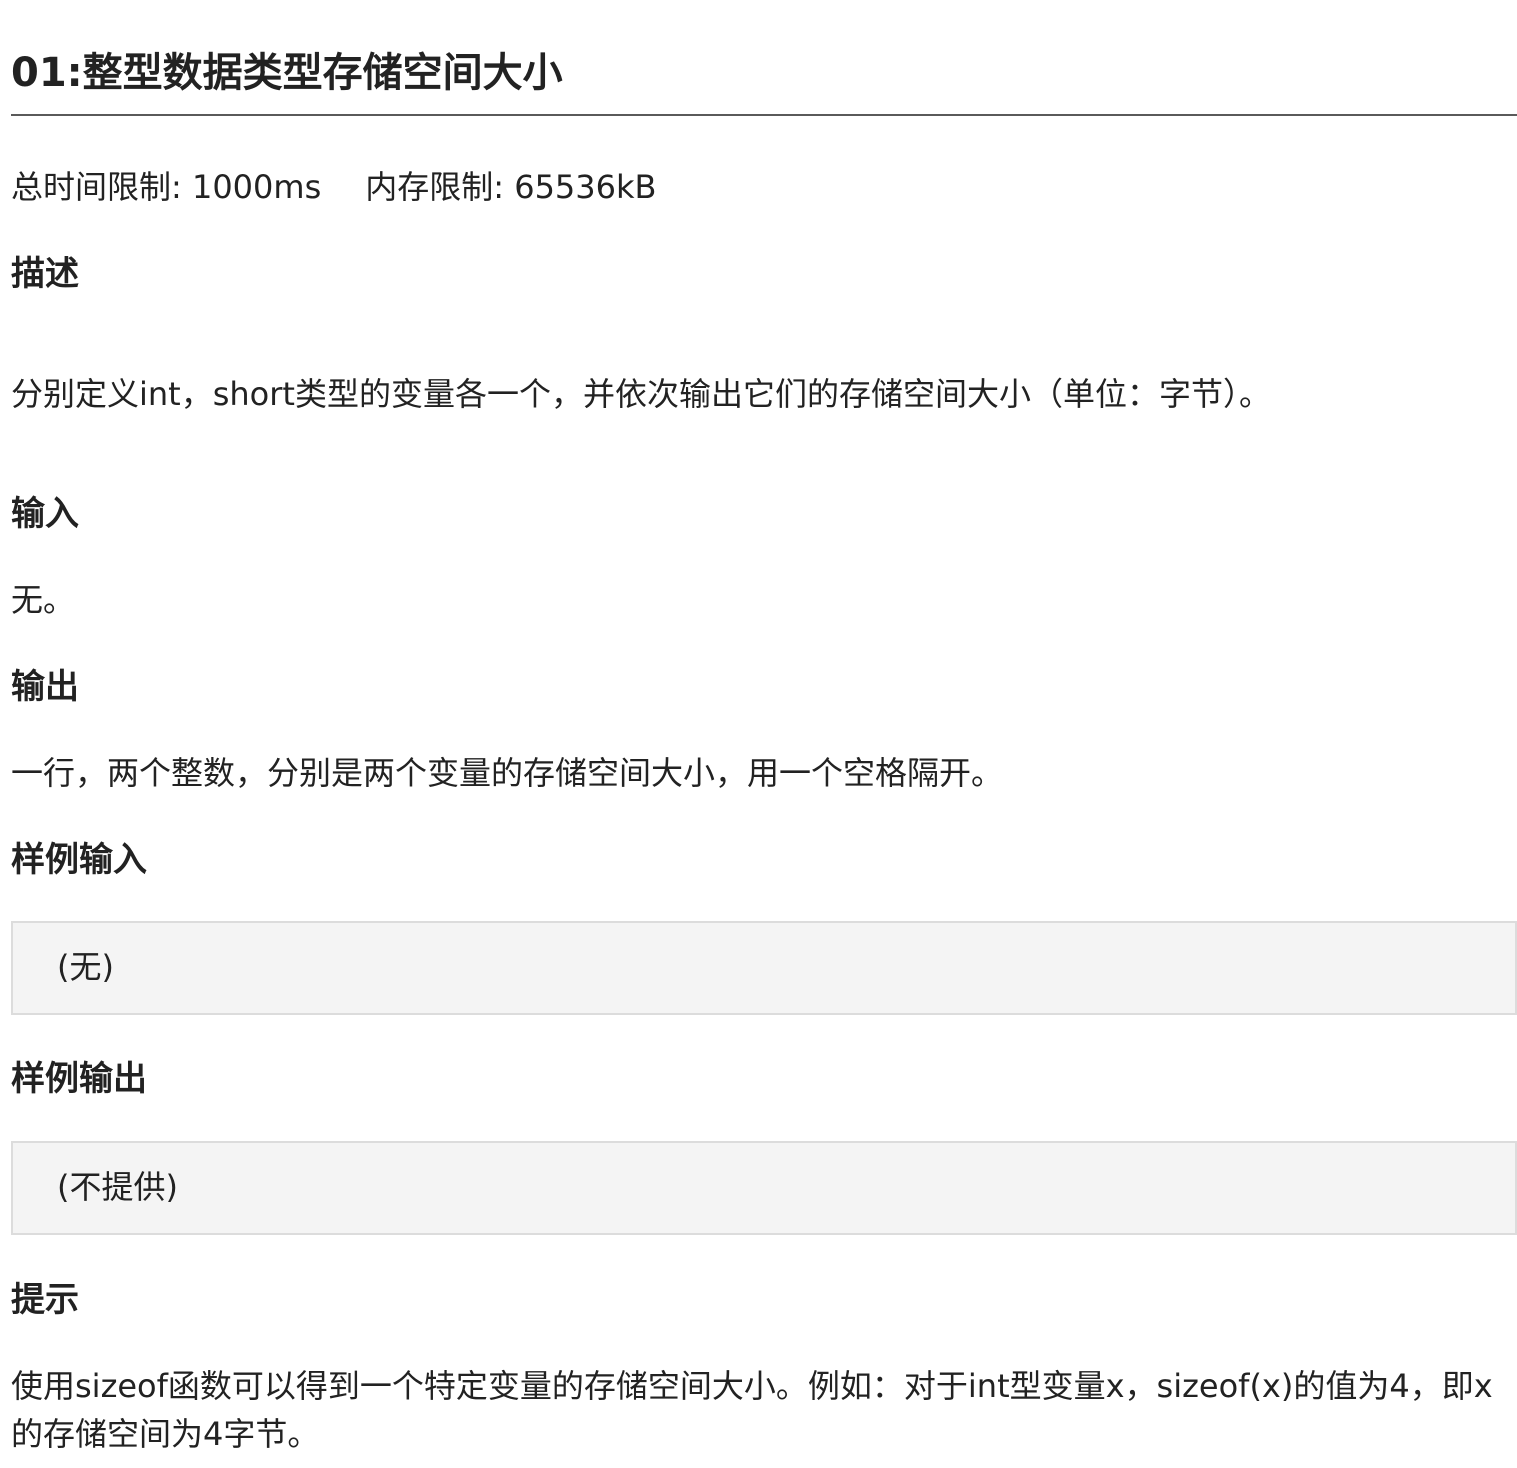  Describe the element at coordinates (764, 115) in the screenshot. I see `title-divider` at that location.